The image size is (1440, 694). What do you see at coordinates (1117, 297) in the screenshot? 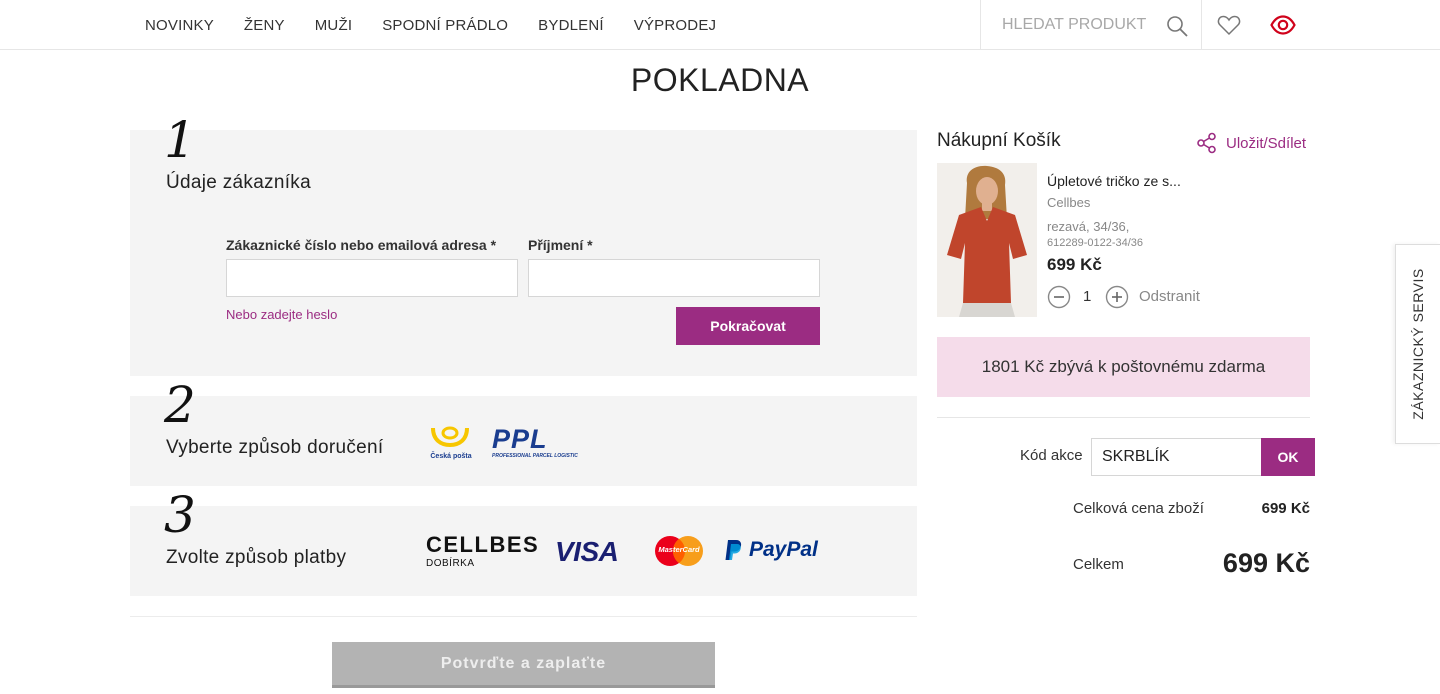
I see `plus-icon` at bounding box center [1117, 297].